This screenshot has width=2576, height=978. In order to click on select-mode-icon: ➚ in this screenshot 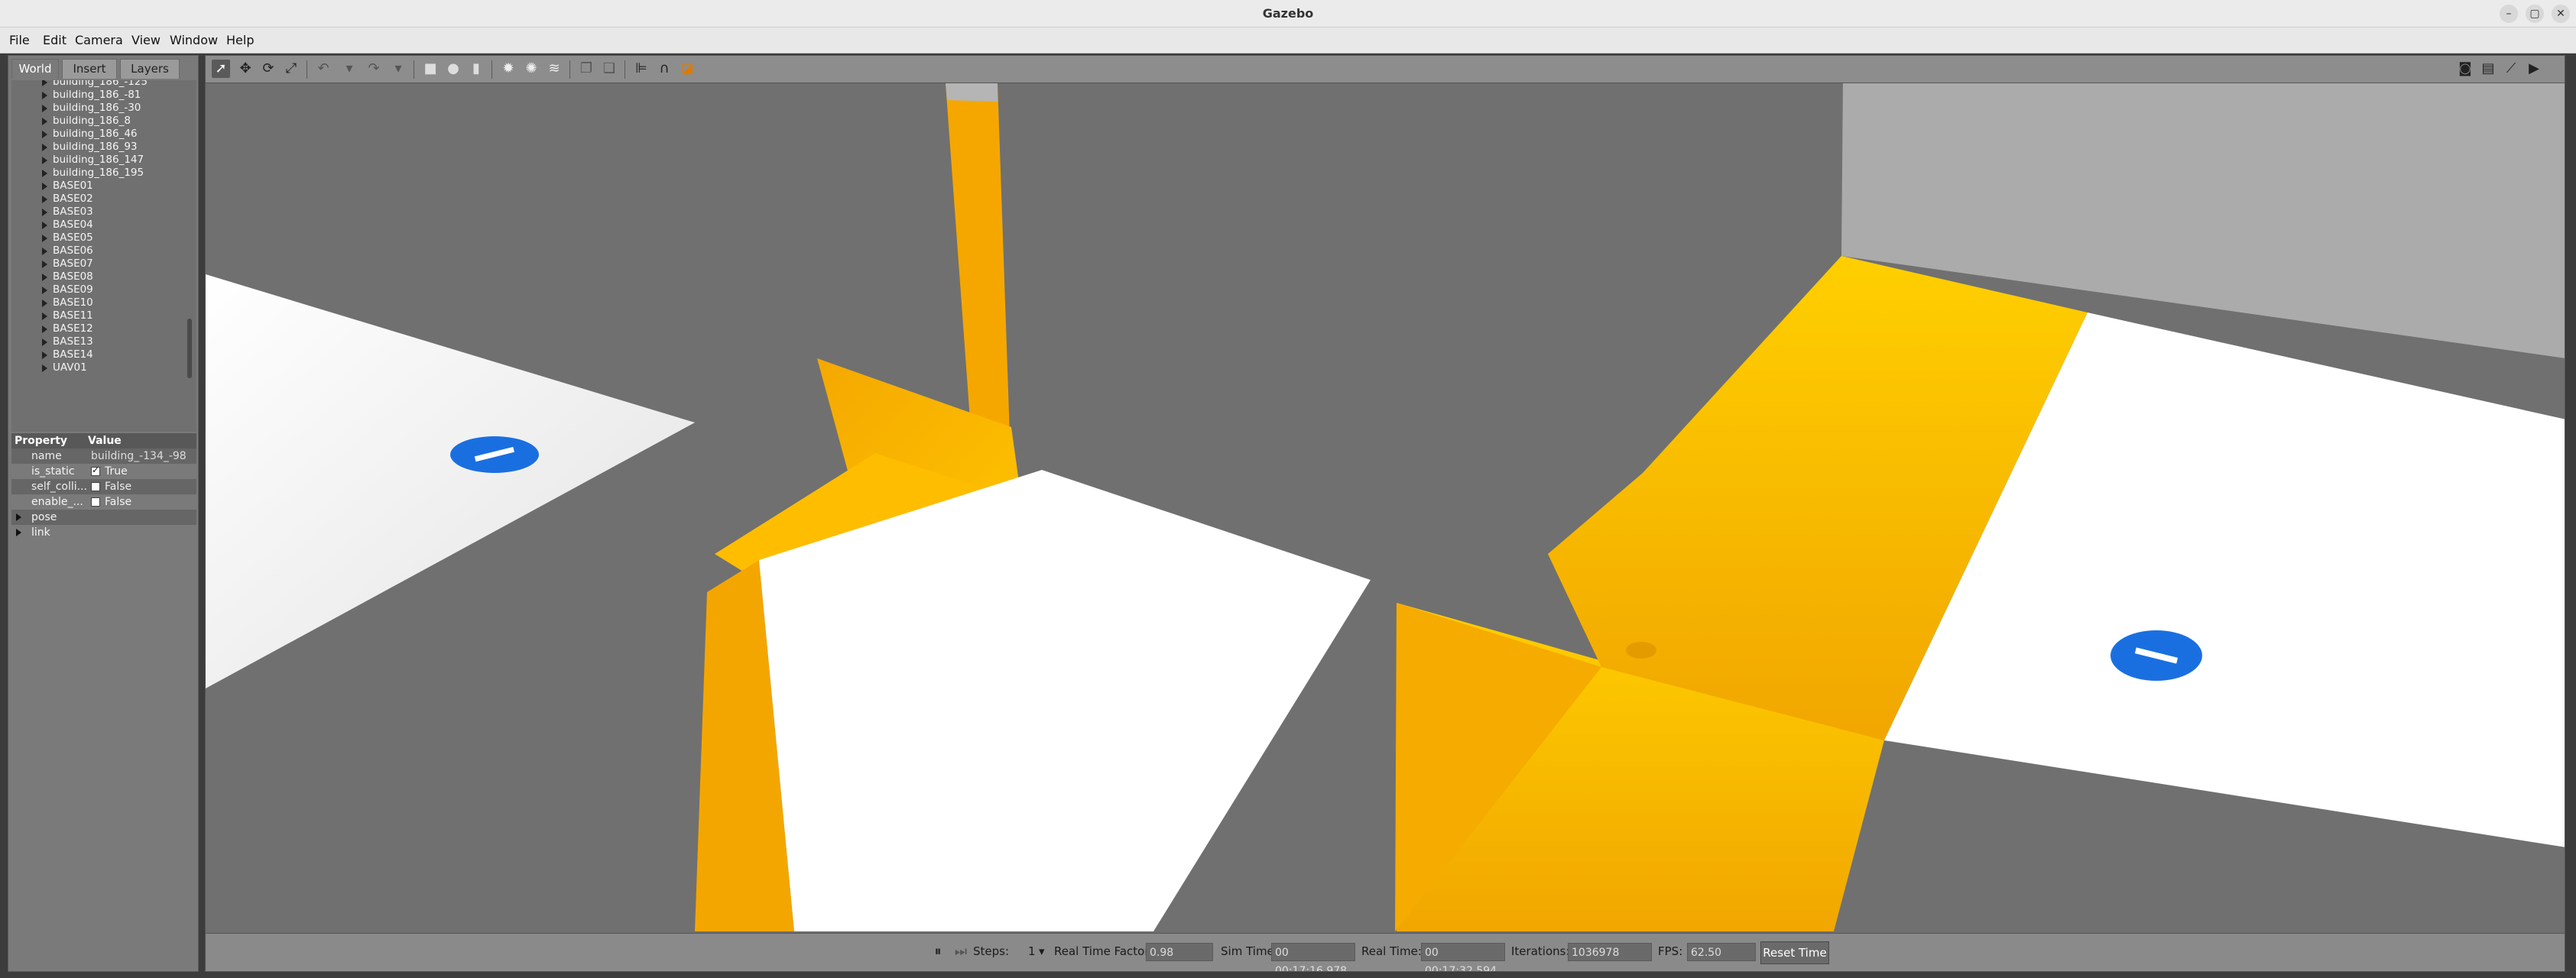, I will do `click(221, 69)`.